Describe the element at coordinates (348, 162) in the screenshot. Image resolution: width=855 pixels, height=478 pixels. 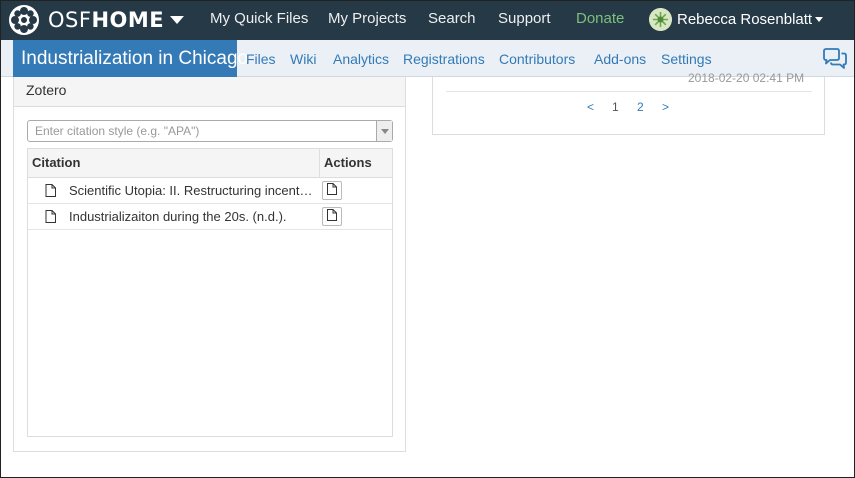
I see `column-header-actions: Actions` at that location.